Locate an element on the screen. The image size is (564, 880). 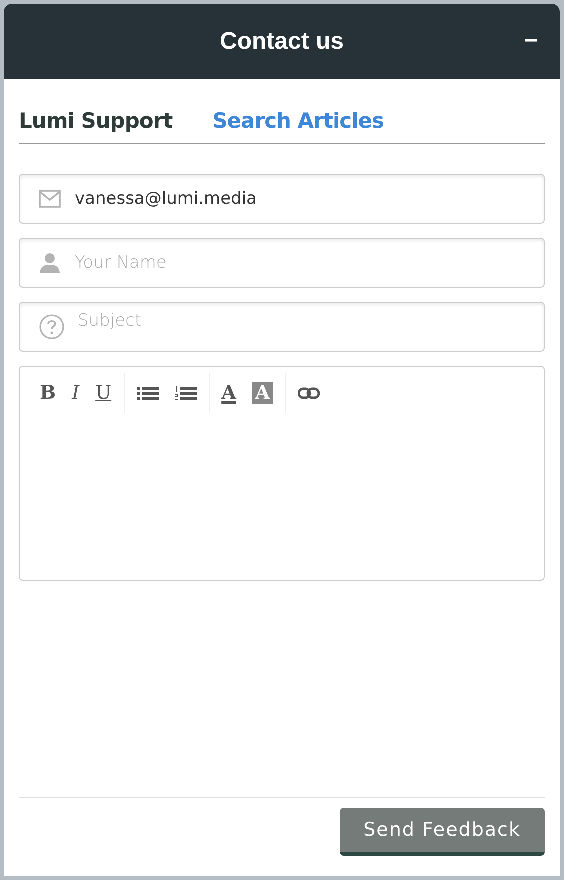
text-color-button: A is located at coordinates (229, 393).